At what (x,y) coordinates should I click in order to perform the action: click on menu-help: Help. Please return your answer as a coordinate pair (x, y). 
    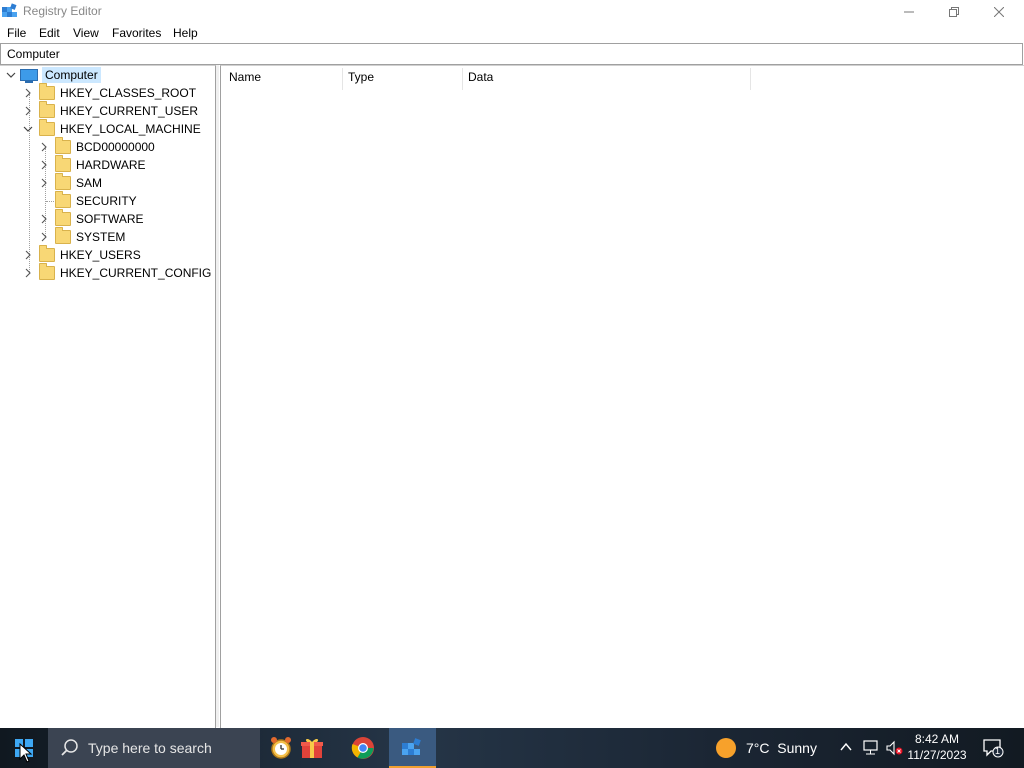
    Looking at the image, I should click on (185, 33).